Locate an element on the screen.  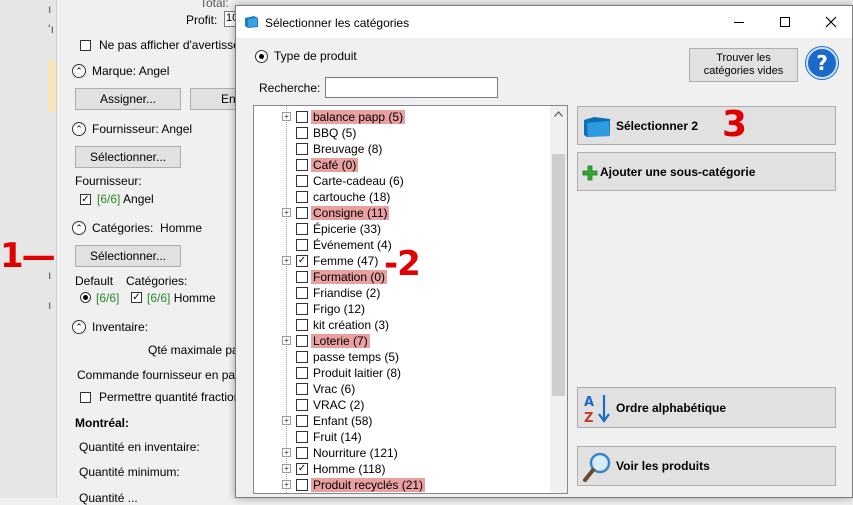
tree-item-label: Consigne (11) is located at coordinates (350, 213).